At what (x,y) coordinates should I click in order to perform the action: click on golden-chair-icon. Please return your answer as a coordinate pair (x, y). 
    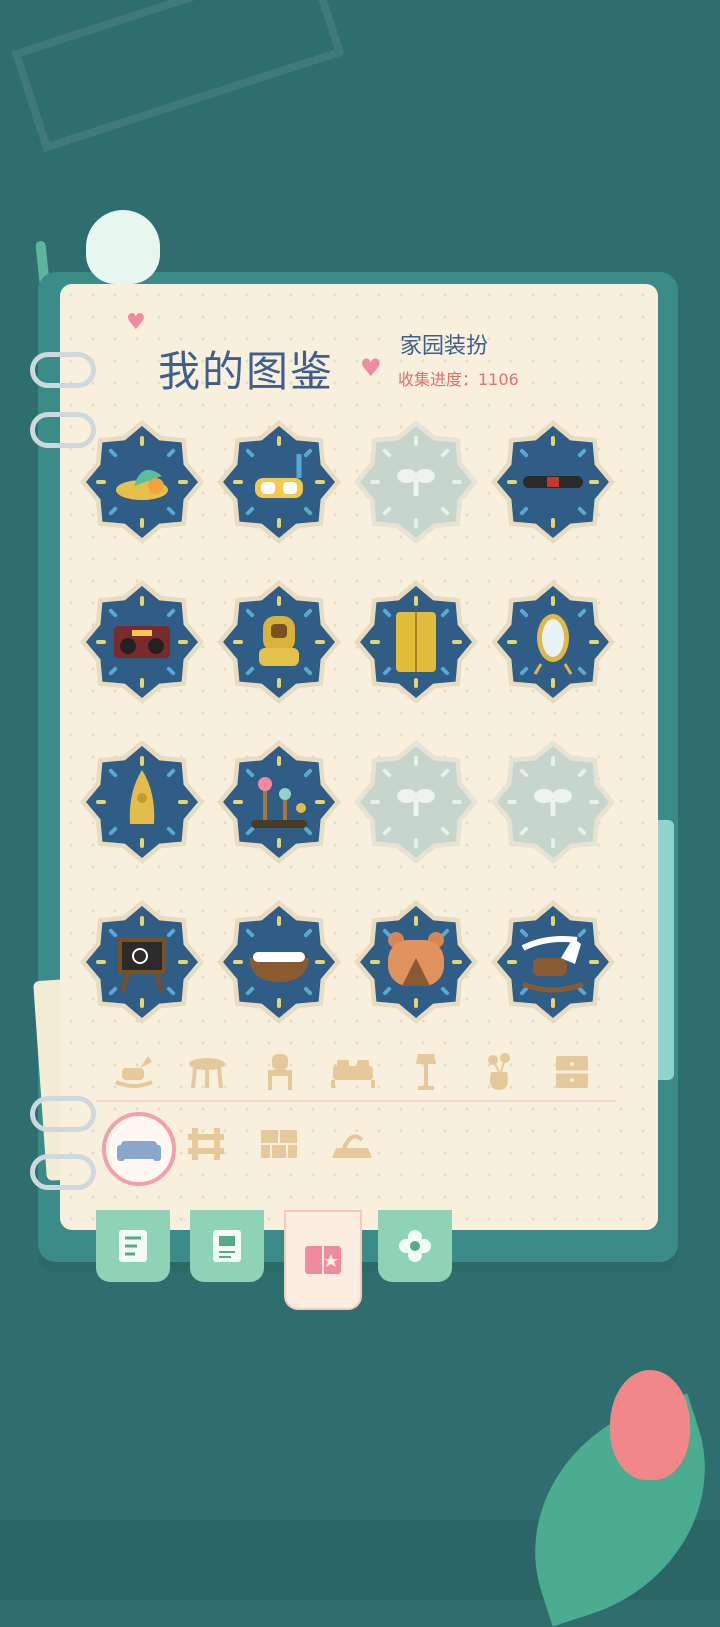
    Looking at the image, I should click on (279, 641).